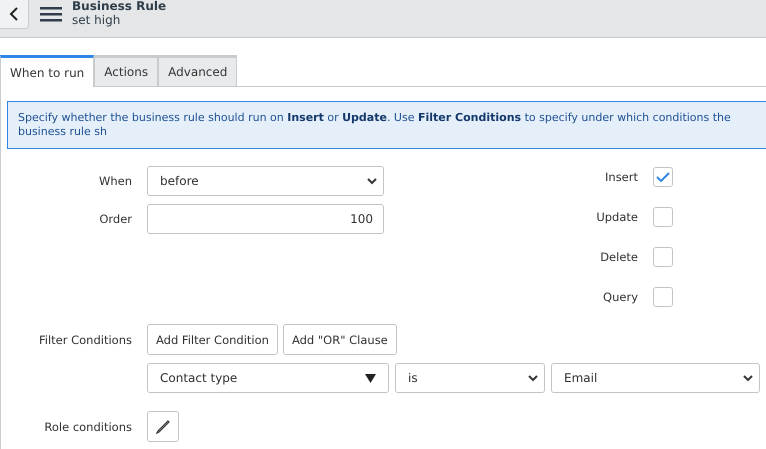  Describe the element at coordinates (265, 219) in the screenshot. I see `order-field: 100` at that location.